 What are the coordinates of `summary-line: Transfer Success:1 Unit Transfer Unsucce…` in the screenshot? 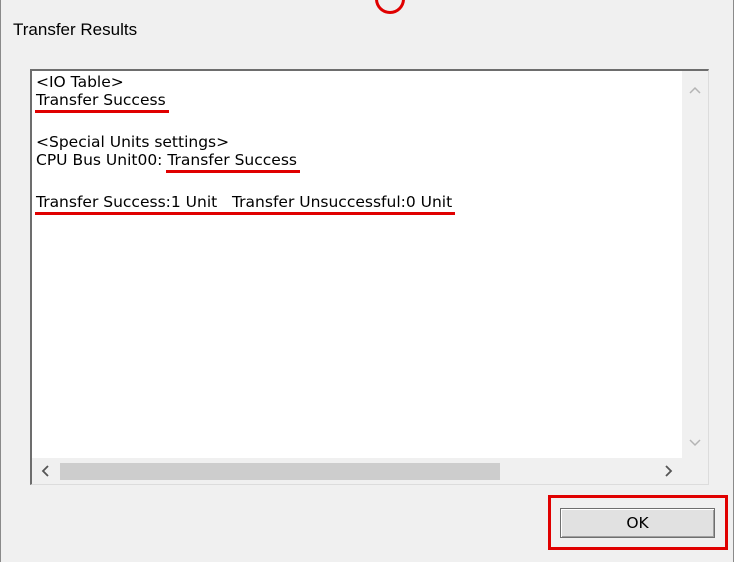 It's located at (245, 204).